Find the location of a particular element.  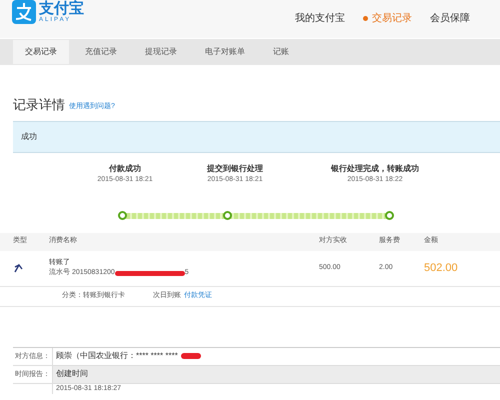

subnav-tab: 电子对账单 is located at coordinates (225, 52).